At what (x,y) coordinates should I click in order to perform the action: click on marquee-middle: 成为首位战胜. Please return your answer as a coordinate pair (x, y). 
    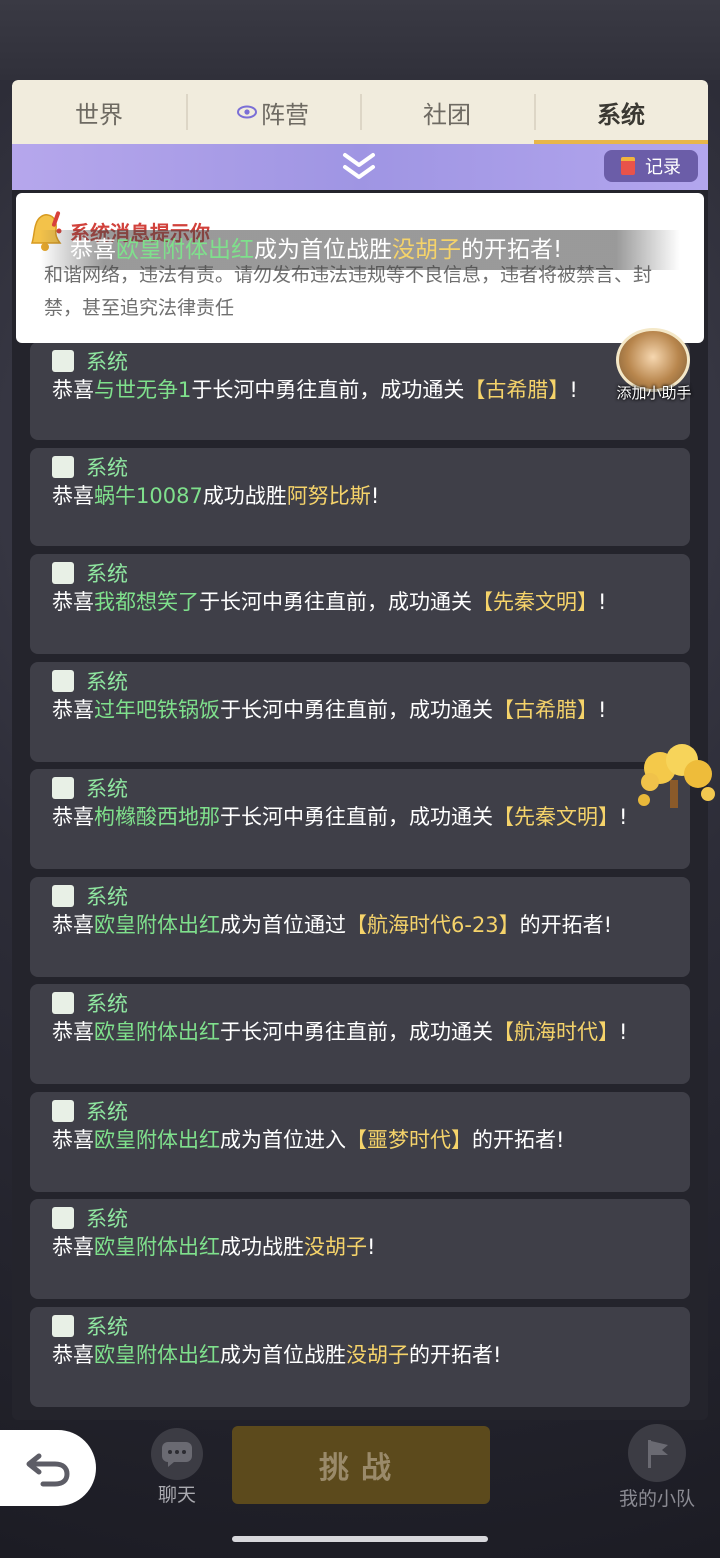
    Looking at the image, I should click on (323, 250).